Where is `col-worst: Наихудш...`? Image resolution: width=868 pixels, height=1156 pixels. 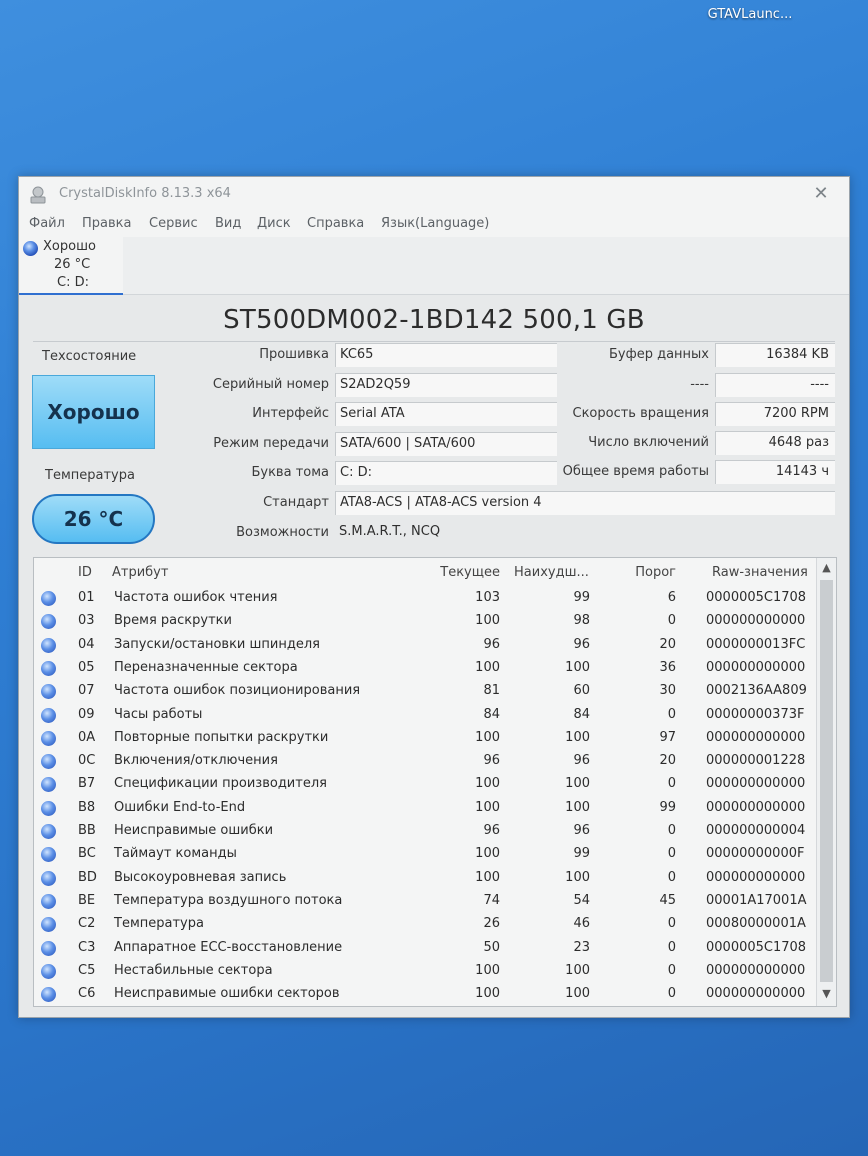
col-worst: Наихудш... is located at coordinates (551, 572).